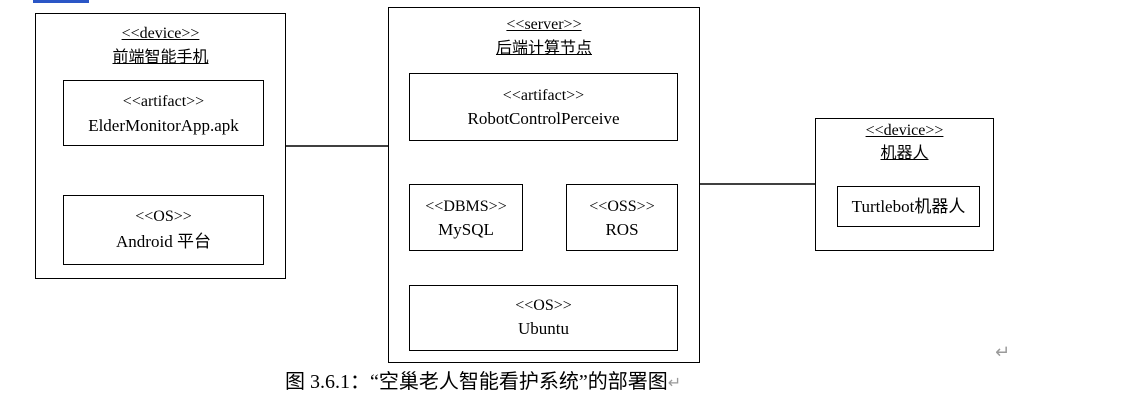 This screenshot has width=1144, height=407. What do you see at coordinates (163, 113) in the screenshot?
I see `app-artifact-box` at bounding box center [163, 113].